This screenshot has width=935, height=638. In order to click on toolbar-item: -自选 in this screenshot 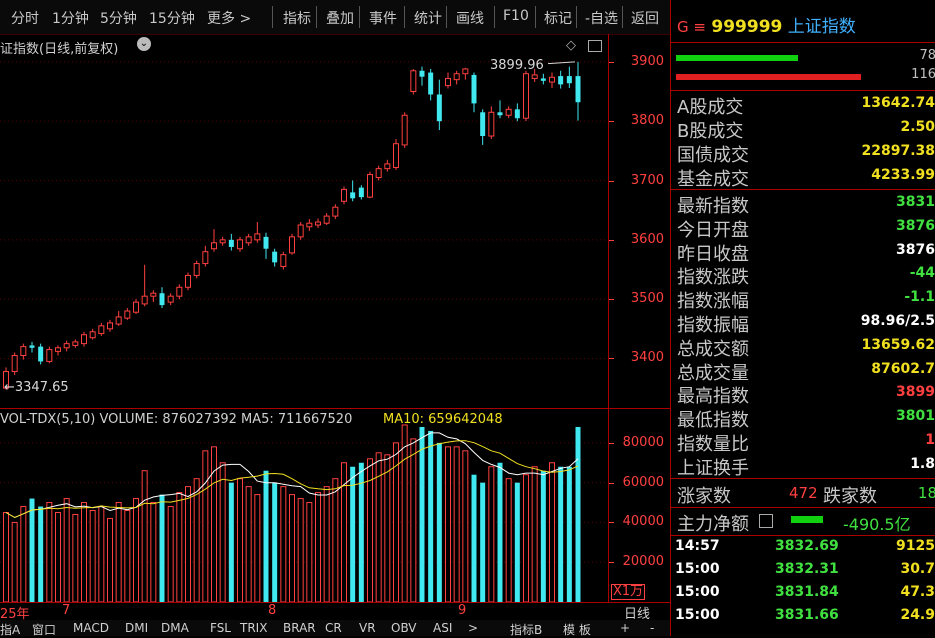, I will do `click(601, 18)`.